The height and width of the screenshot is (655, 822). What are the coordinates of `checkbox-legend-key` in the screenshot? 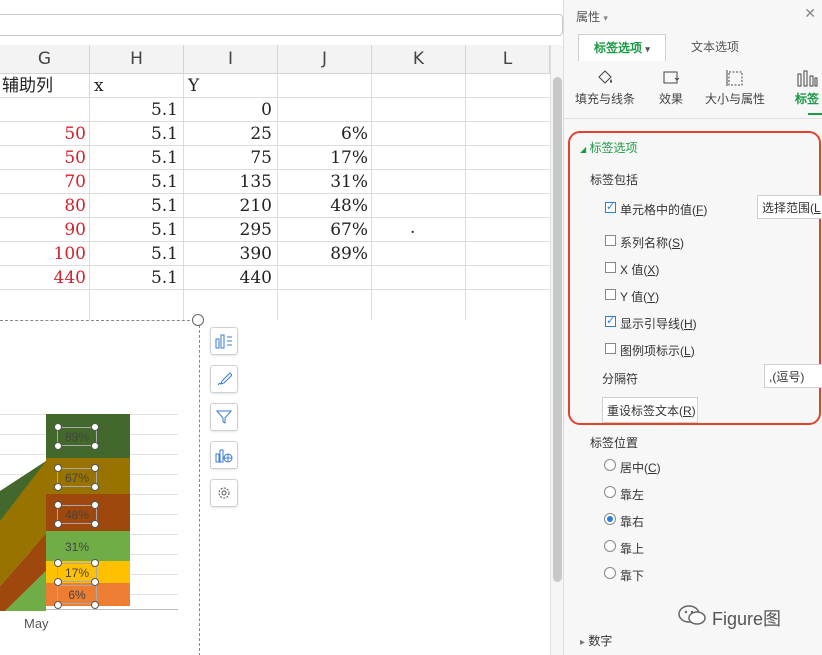 It's located at (610, 348).